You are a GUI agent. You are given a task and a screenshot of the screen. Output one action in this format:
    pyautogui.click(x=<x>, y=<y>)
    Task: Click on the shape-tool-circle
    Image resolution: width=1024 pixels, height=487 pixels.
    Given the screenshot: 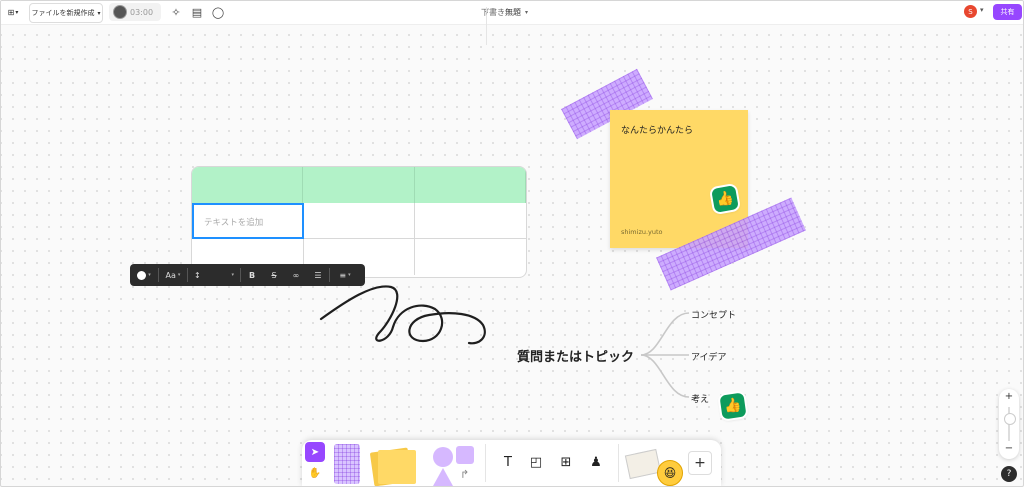 What is the action you would take?
    pyautogui.click(x=443, y=457)
    